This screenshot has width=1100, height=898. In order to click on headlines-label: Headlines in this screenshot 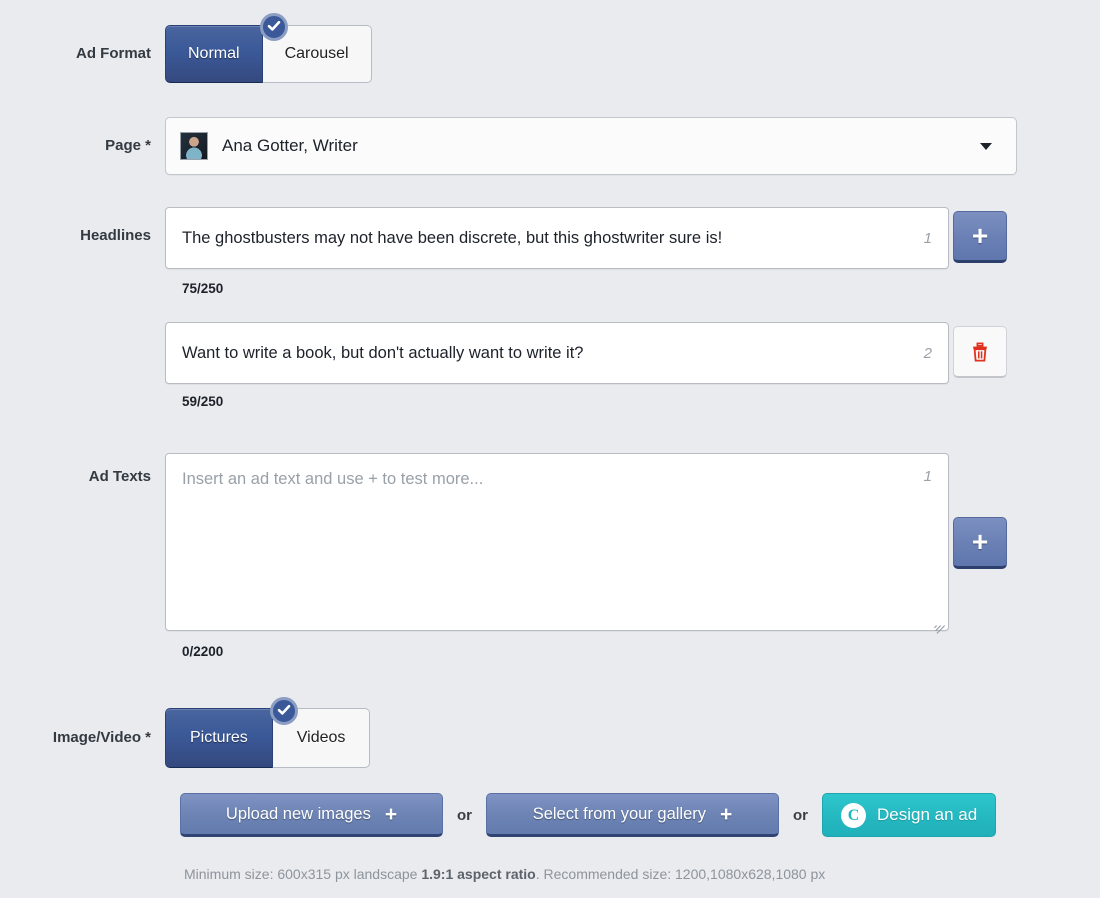, I will do `click(115, 235)`.